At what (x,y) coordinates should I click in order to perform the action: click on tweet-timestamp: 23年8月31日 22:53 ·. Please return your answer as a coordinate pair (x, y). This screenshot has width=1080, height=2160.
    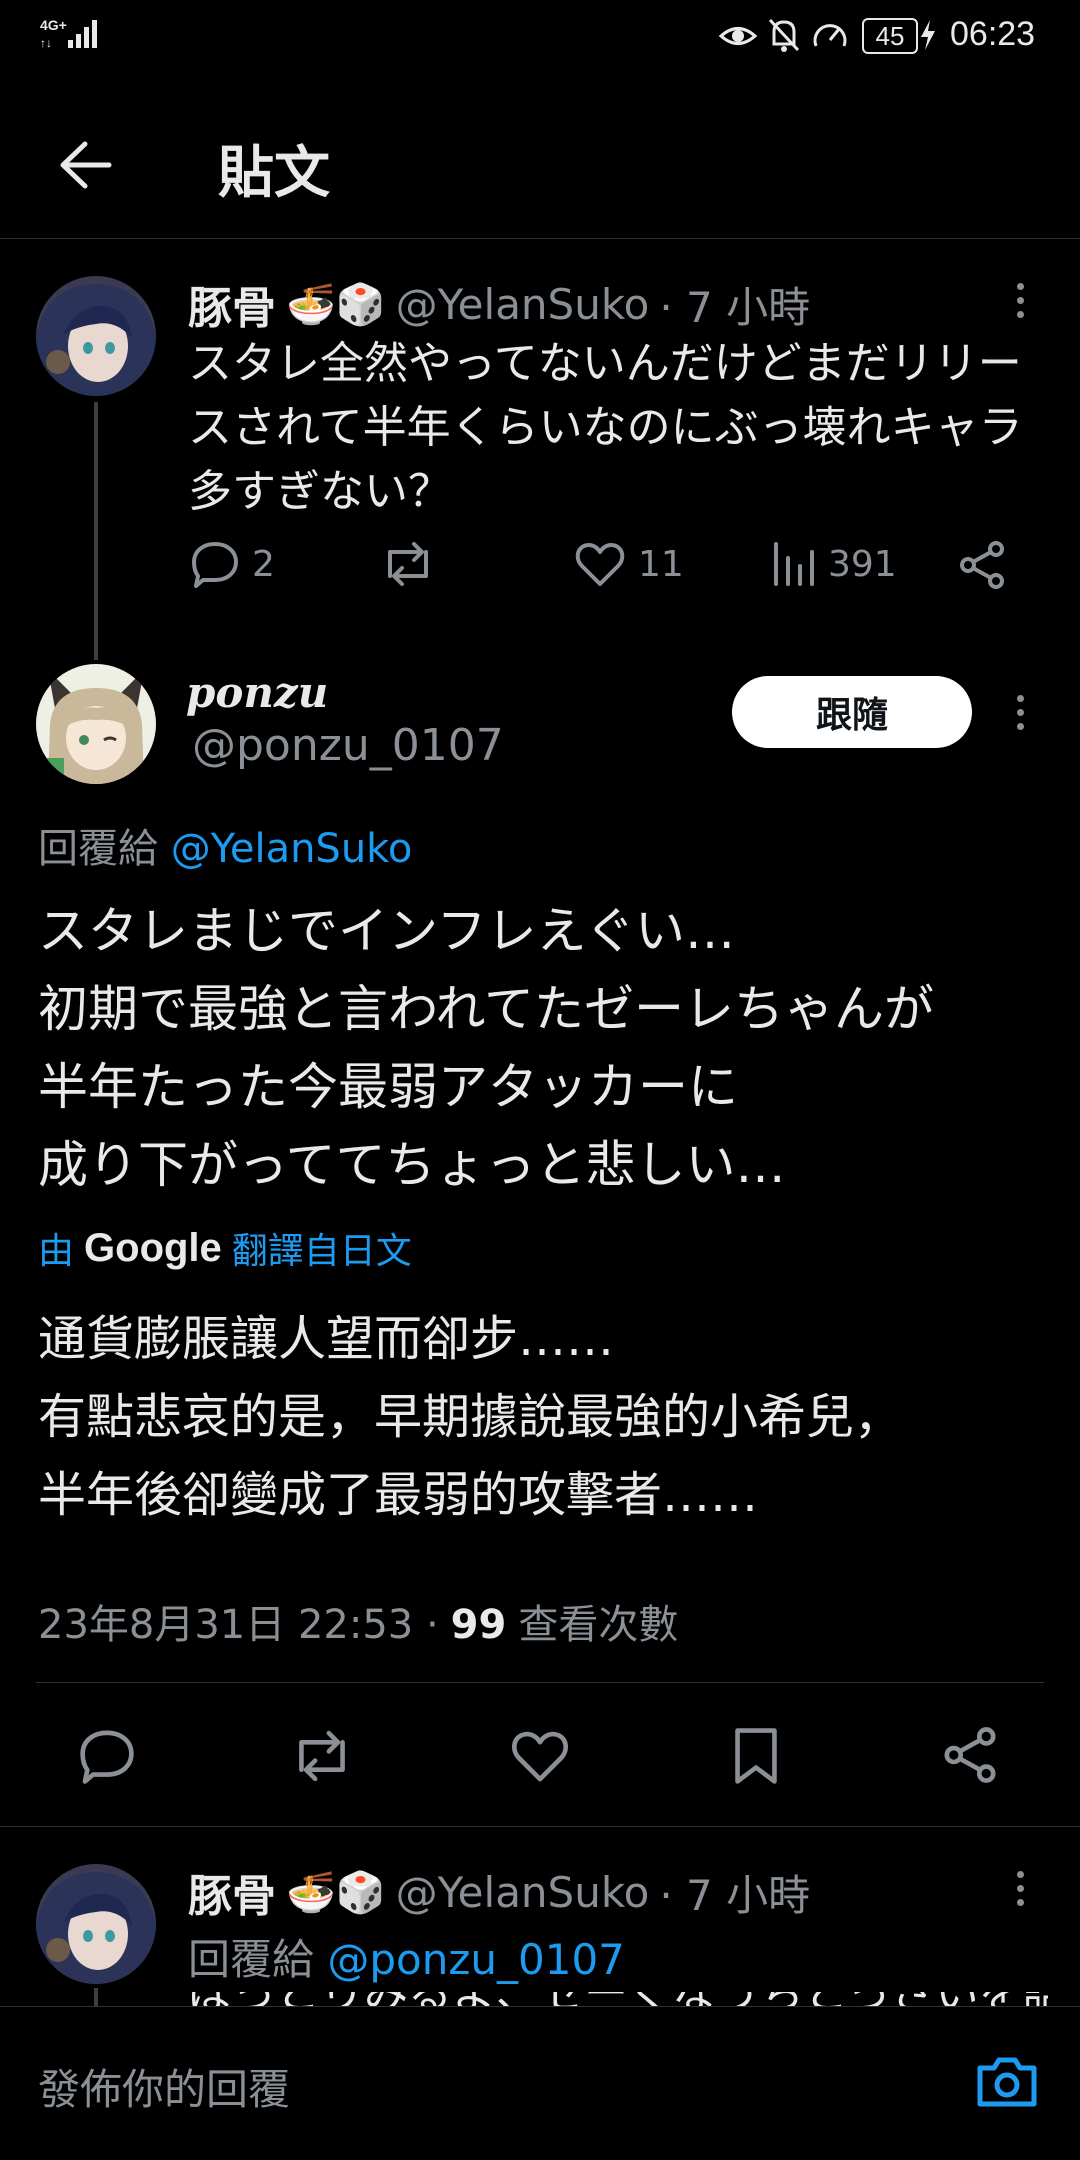
    Looking at the image, I should click on (238, 1625).